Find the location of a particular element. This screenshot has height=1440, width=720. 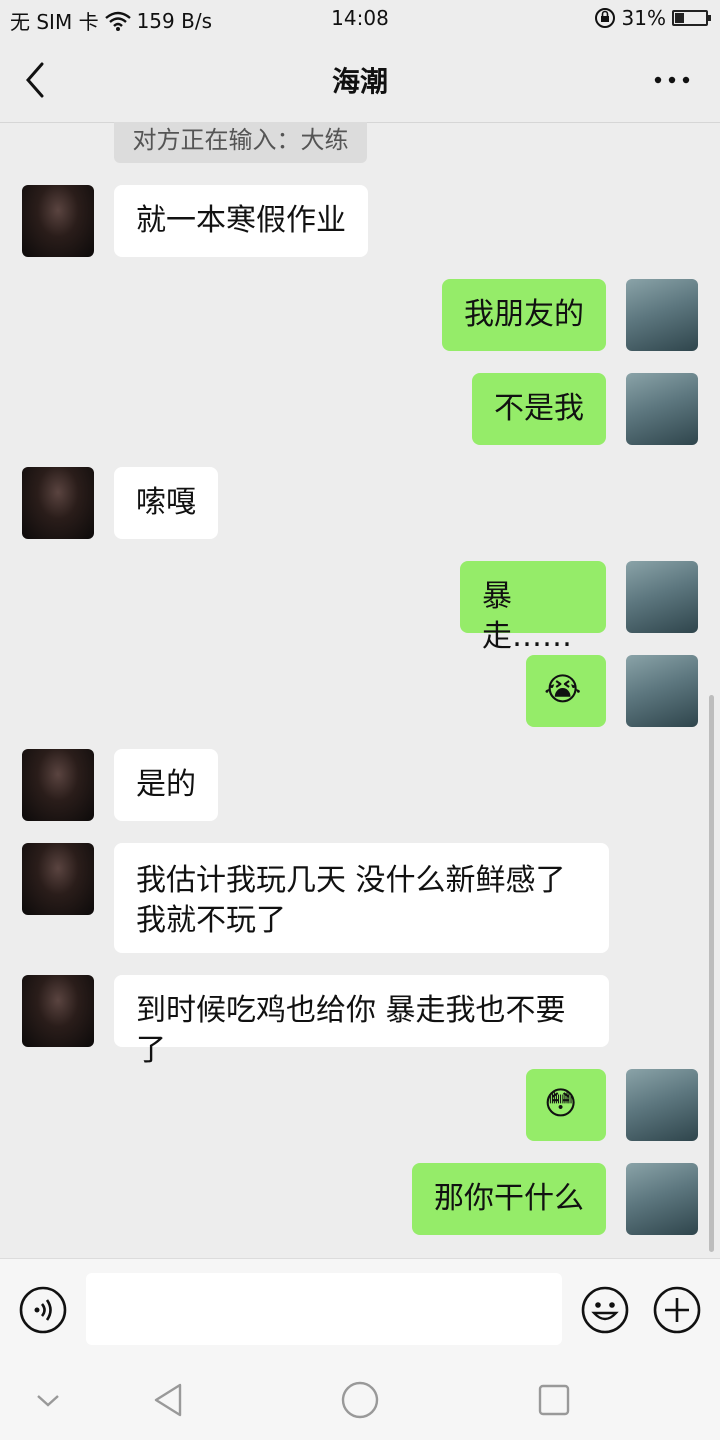

message-bubble: 😭 is located at coordinates (566, 691).